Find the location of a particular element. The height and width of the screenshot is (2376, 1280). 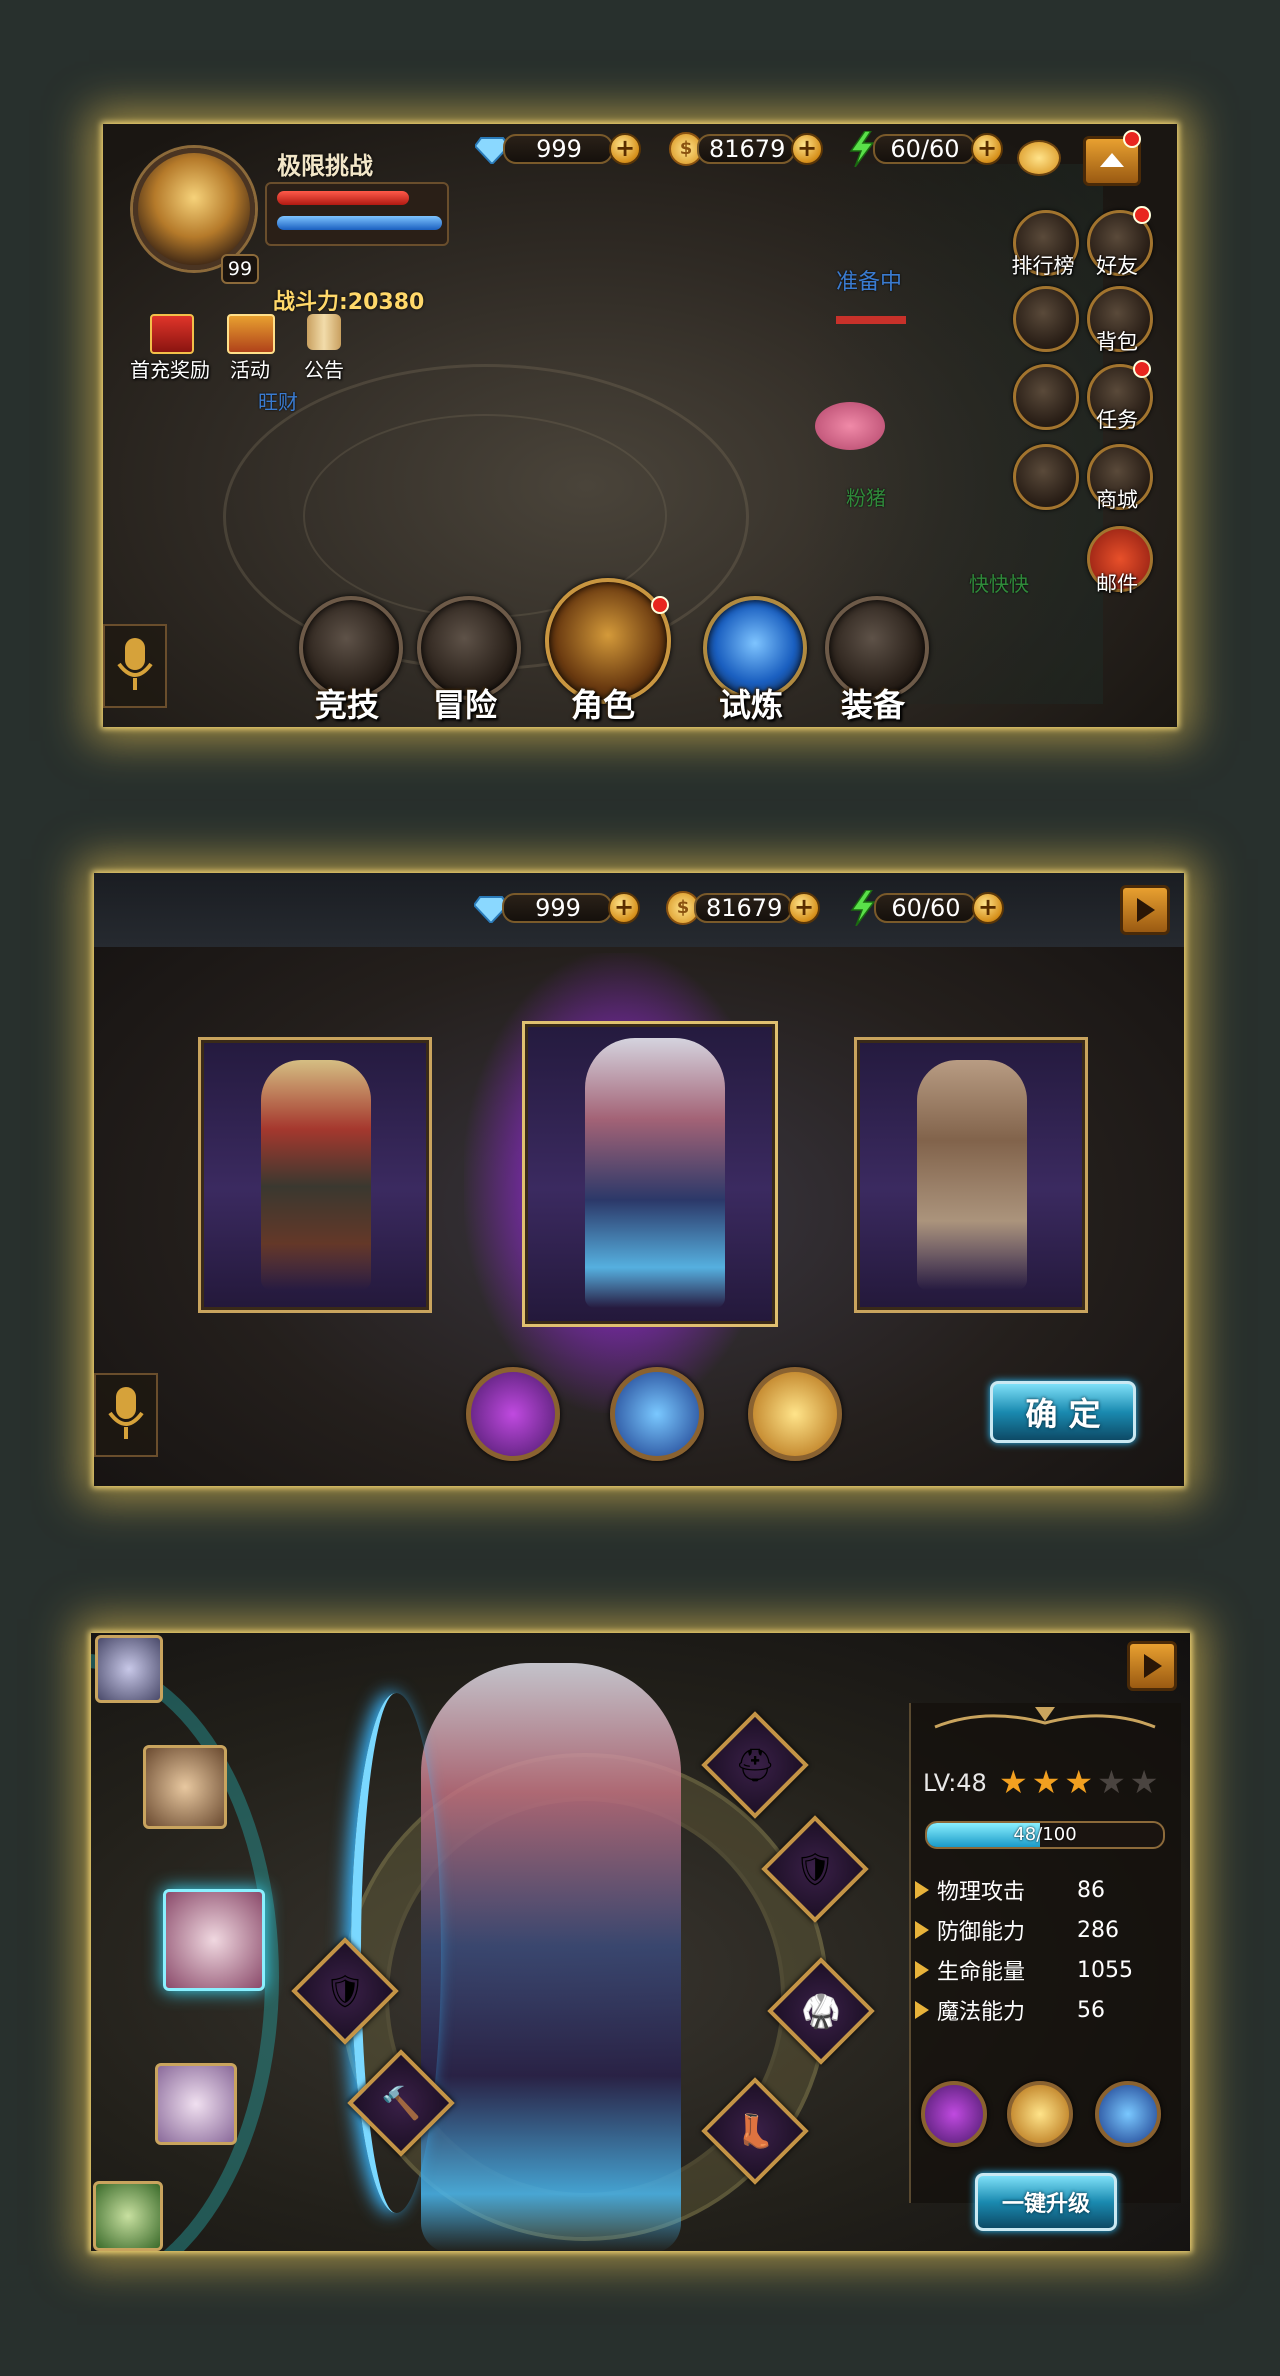

scene-text-preparing: 准备中 is located at coordinates (869, 282).